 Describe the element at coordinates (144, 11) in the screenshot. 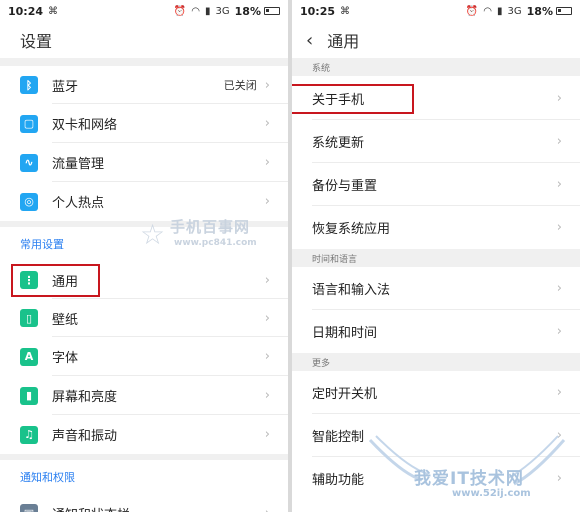

I see `status-bar: 10:24 ⌘ ⏰ ◠ ▮ 3G 18%` at that location.